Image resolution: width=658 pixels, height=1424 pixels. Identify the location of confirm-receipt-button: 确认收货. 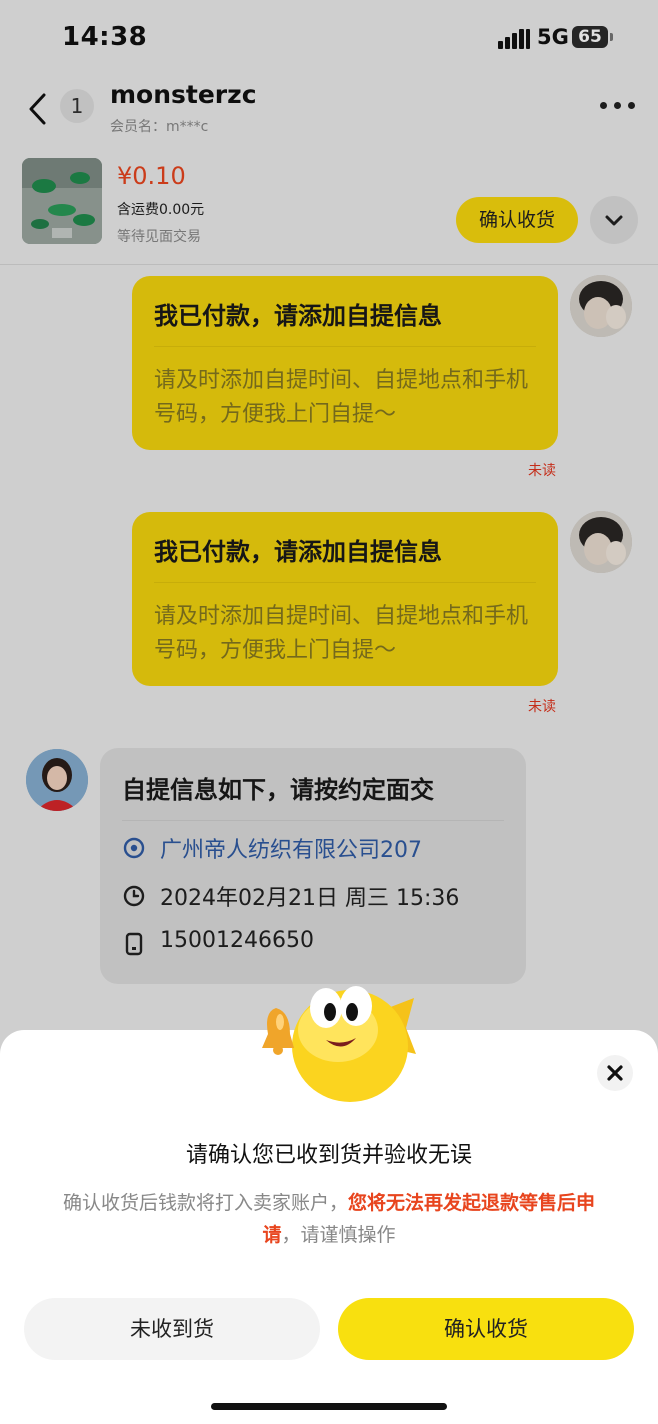
(486, 1329).